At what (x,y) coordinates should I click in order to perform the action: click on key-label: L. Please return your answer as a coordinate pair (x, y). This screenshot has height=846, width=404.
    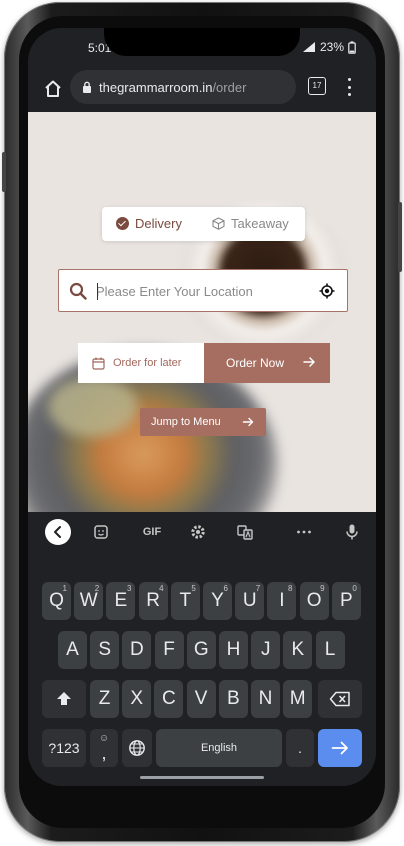
    Looking at the image, I should click on (330, 649).